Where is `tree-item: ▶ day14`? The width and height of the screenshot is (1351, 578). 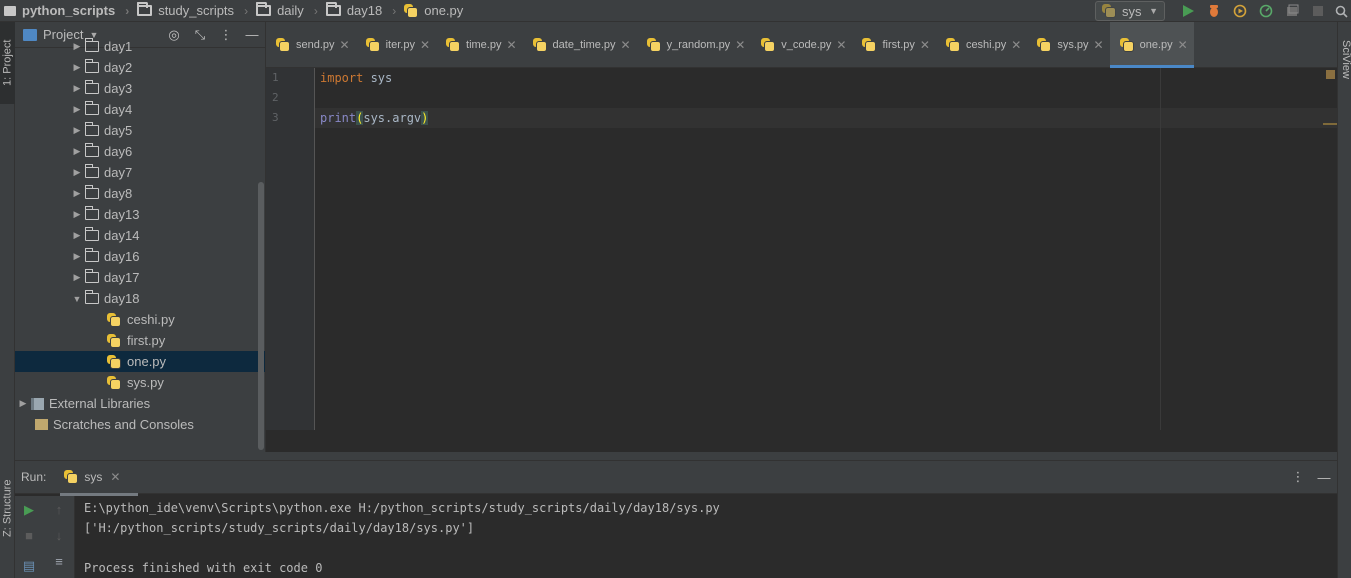 tree-item: ▶ day14 is located at coordinates (140, 235).